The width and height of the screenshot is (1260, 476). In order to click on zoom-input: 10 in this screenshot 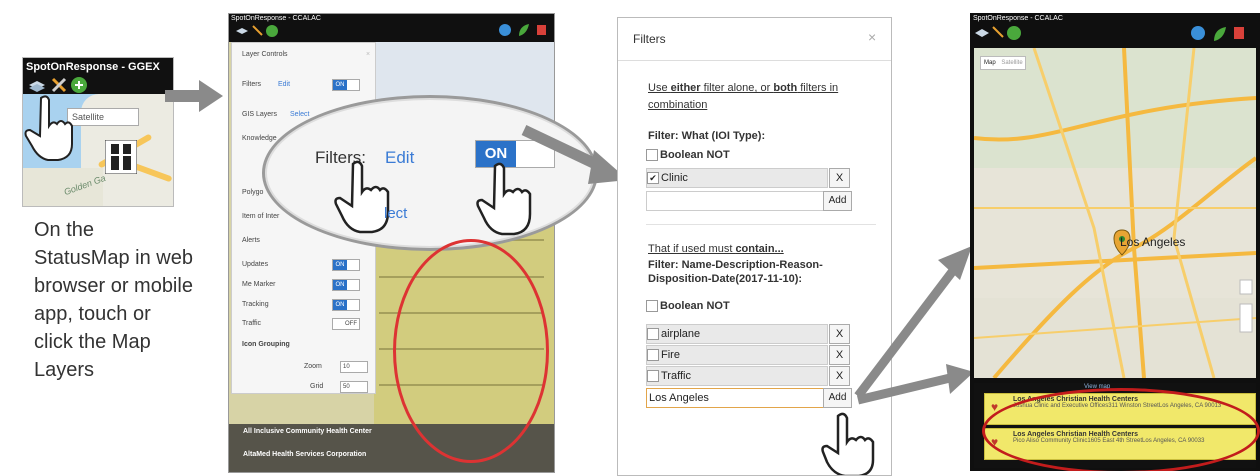, I will do `click(354, 367)`.